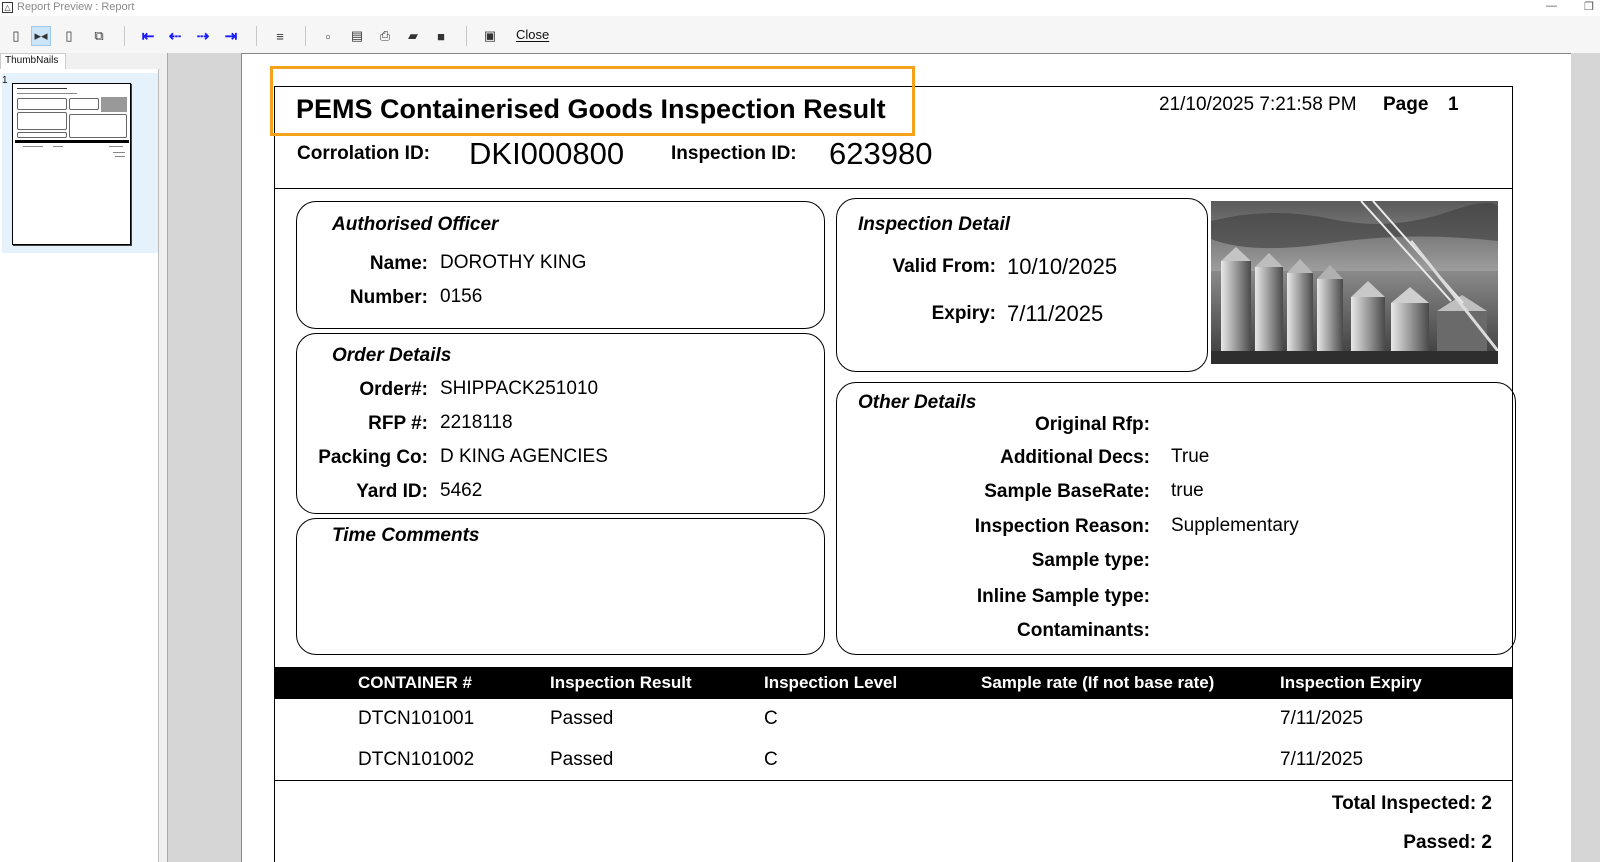 Image resolution: width=1600 pixels, height=862 pixels. What do you see at coordinates (893, 188) in the screenshot?
I see `header-divider` at bounding box center [893, 188].